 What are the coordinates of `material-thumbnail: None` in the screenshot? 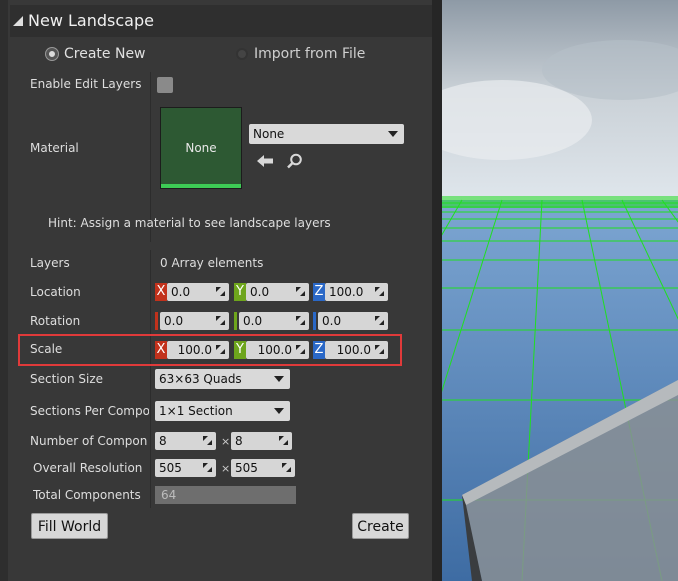 It's located at (201, 148).